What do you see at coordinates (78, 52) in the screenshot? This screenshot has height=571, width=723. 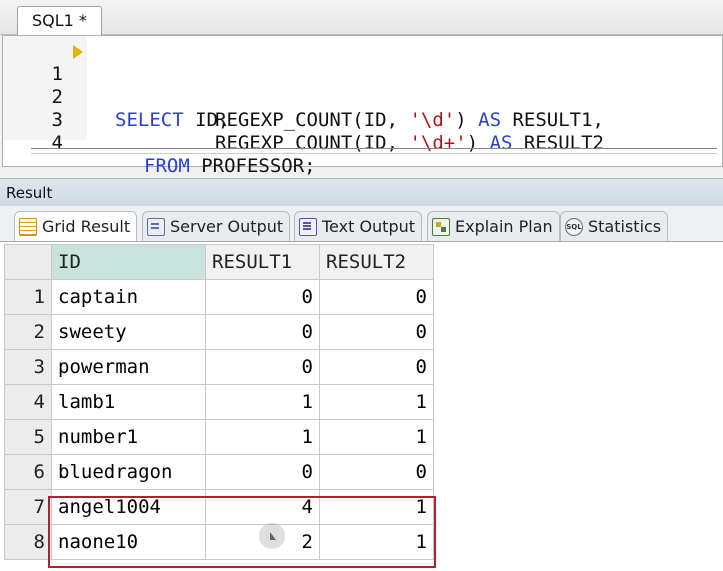 I see `execution-pointer-icon` at bounding box center [78, 52].